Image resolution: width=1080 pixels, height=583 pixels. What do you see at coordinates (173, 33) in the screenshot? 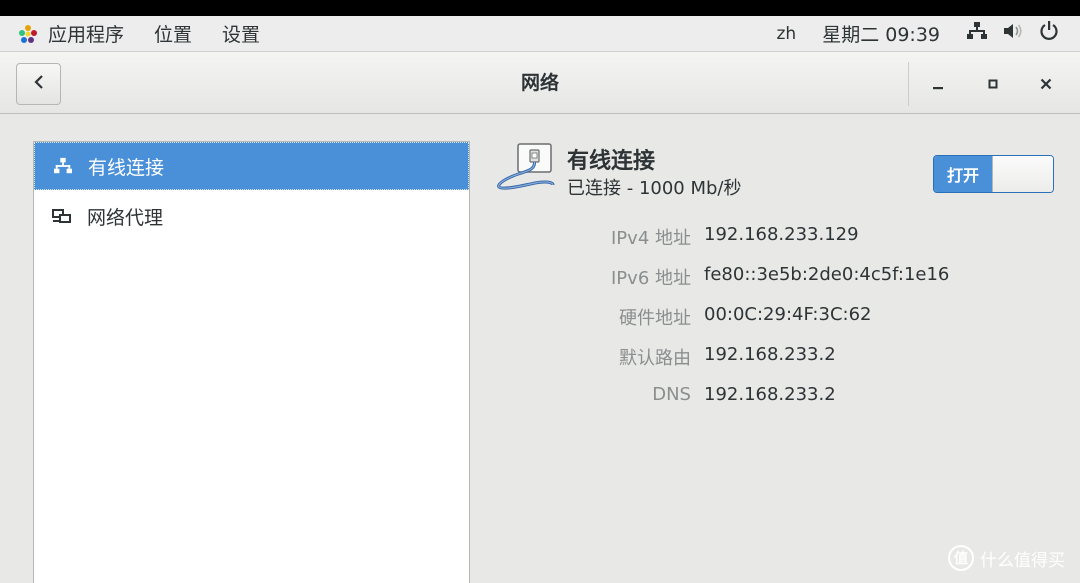
I see `places-menu: 位置` at bounding box center [173, 33].